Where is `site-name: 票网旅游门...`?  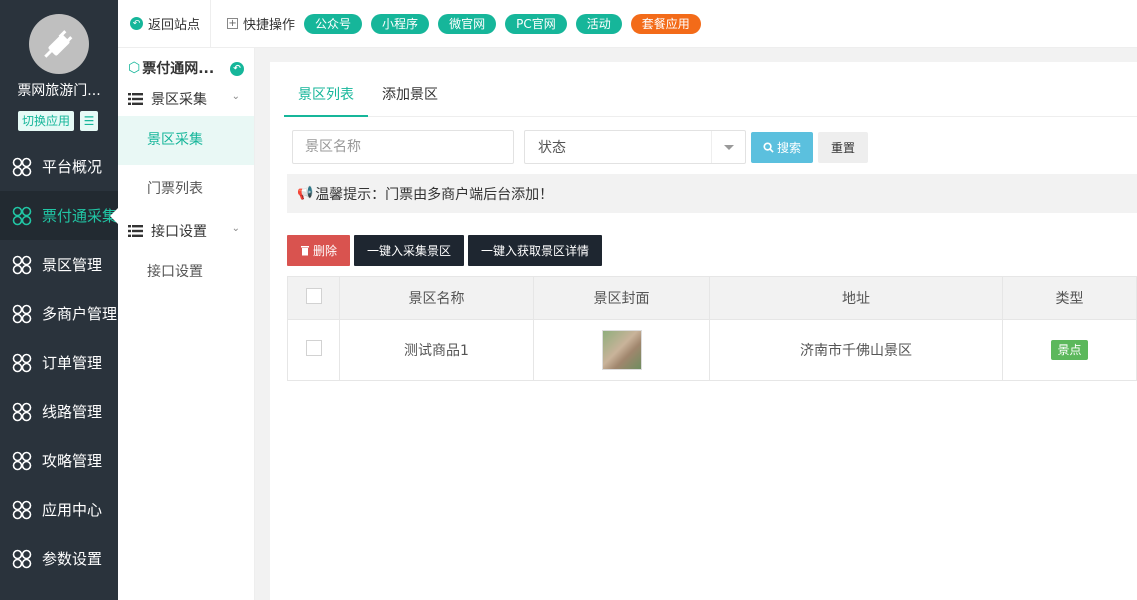 site-name: 票网旅游门... is located at coordinates (59, 91).